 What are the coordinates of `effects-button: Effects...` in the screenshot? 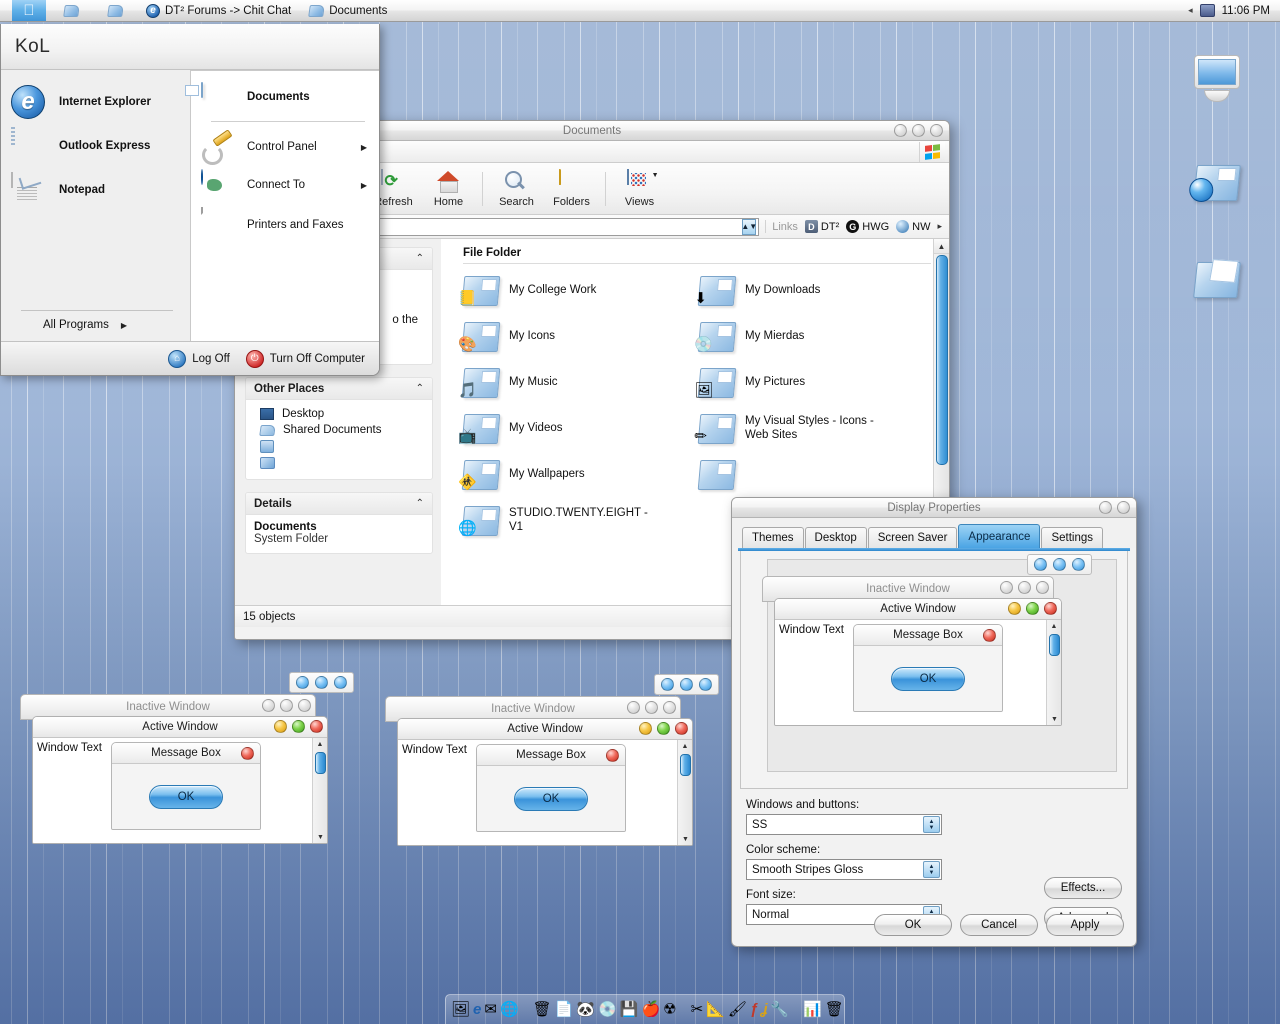 It's located at (1083, 888).